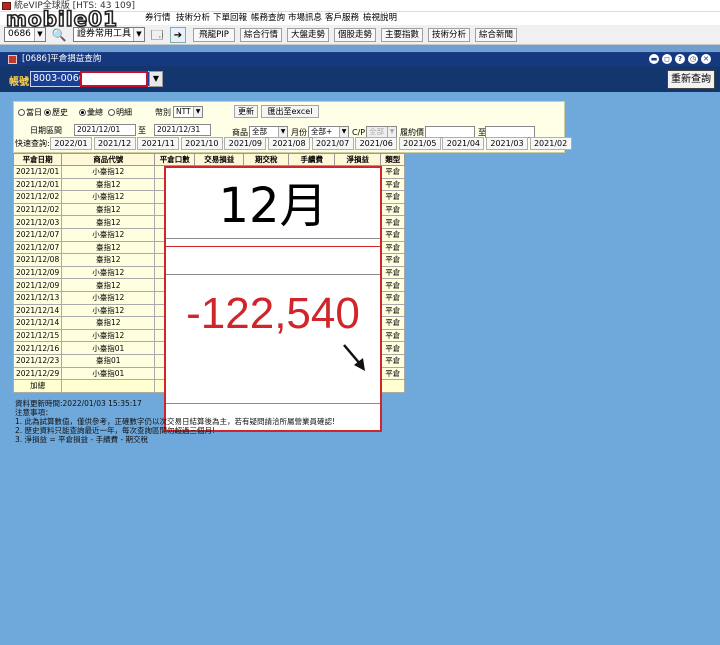  What do you see at coordinates (37, 297) in the screenshot?
I see `cell-close-date: 2021/12/13` at bounding box center [37, 297].